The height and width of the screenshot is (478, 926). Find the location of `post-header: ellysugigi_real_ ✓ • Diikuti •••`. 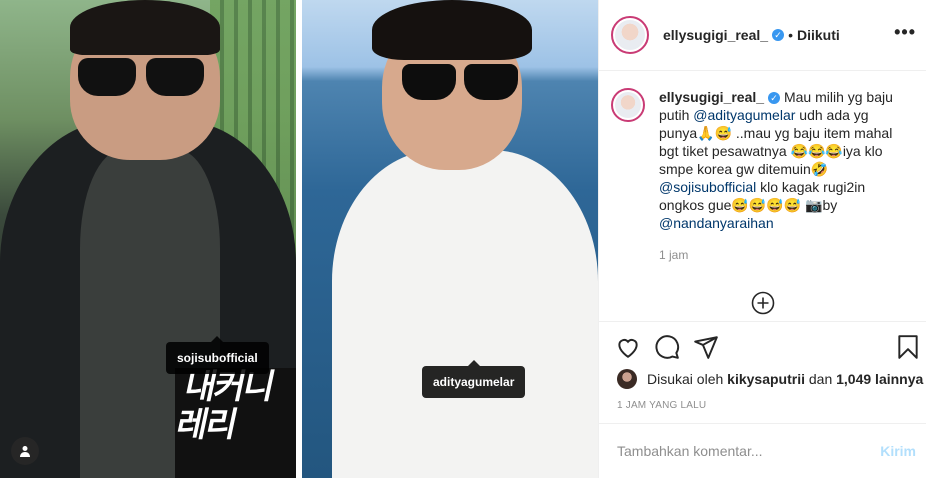

post-header: ellysugigi_real_ ✓ • Diikuti ••• is located at coordinates (762, 35).